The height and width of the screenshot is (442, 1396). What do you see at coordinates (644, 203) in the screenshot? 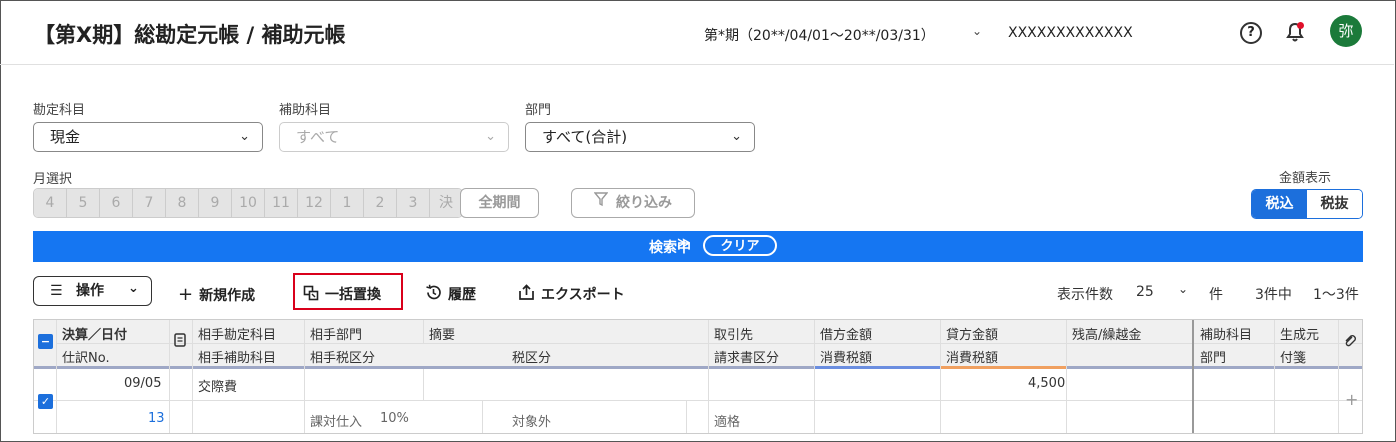
I see `narrow-label: 絞り込み` at bounding box center [644, 203].